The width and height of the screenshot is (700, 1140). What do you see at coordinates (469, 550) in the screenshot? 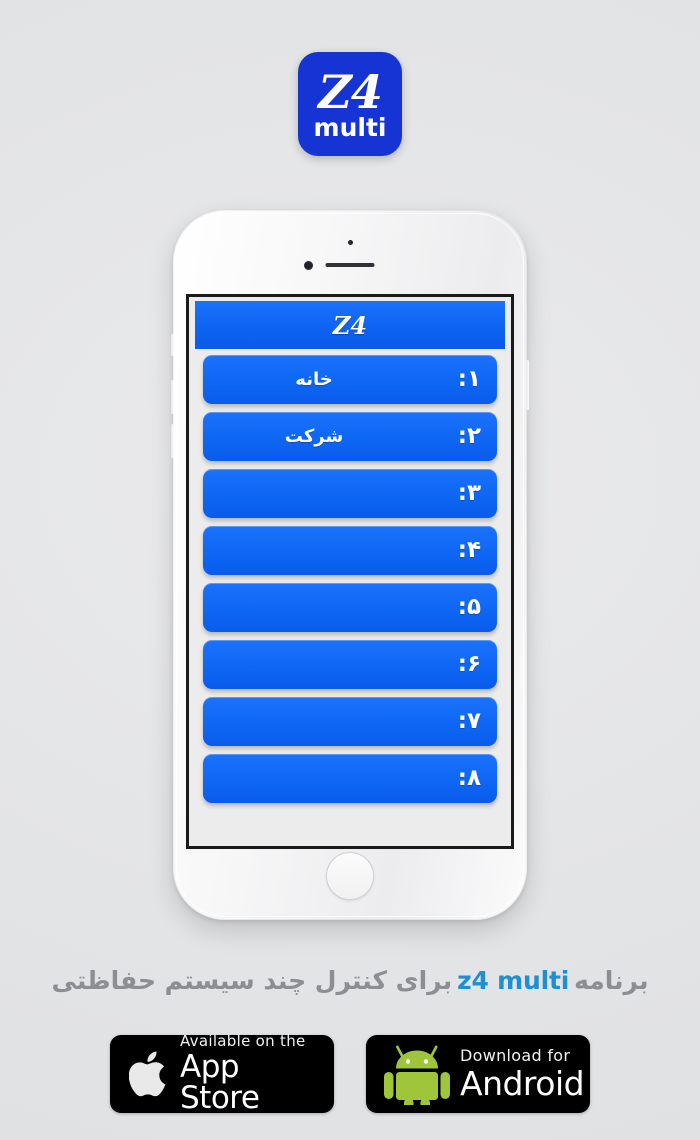
I see `device-row-number: ۴:` at bounding box center [469, 550].